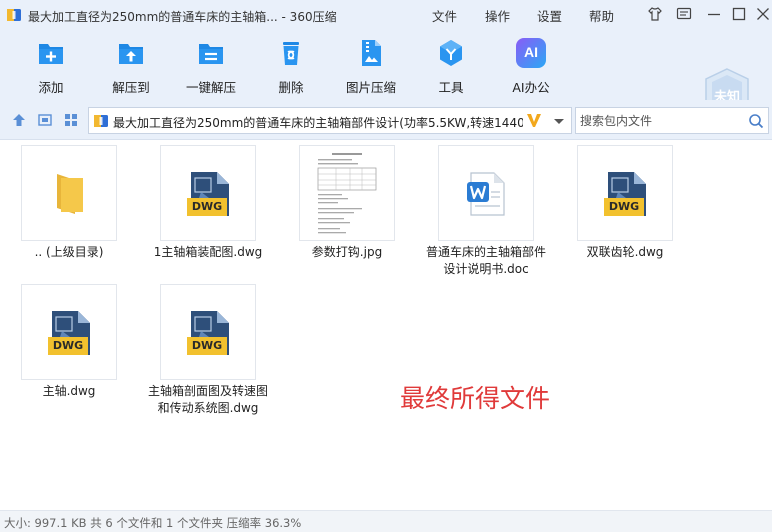  Describe the element at coordinates (19, 120) in the screenshot. I see `up-arrow-icon` at that location.